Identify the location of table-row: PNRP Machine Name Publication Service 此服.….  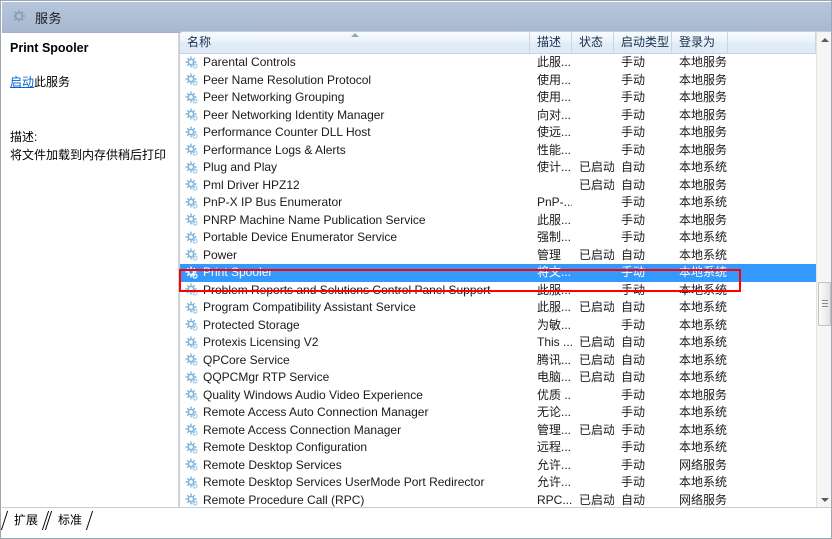
(505, 221).